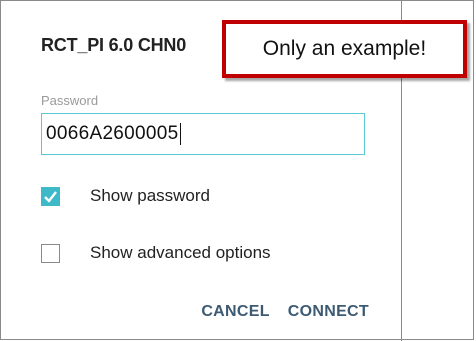  I want to click on dialog-actions: CANCEL CONNECT, so click(285, 312).